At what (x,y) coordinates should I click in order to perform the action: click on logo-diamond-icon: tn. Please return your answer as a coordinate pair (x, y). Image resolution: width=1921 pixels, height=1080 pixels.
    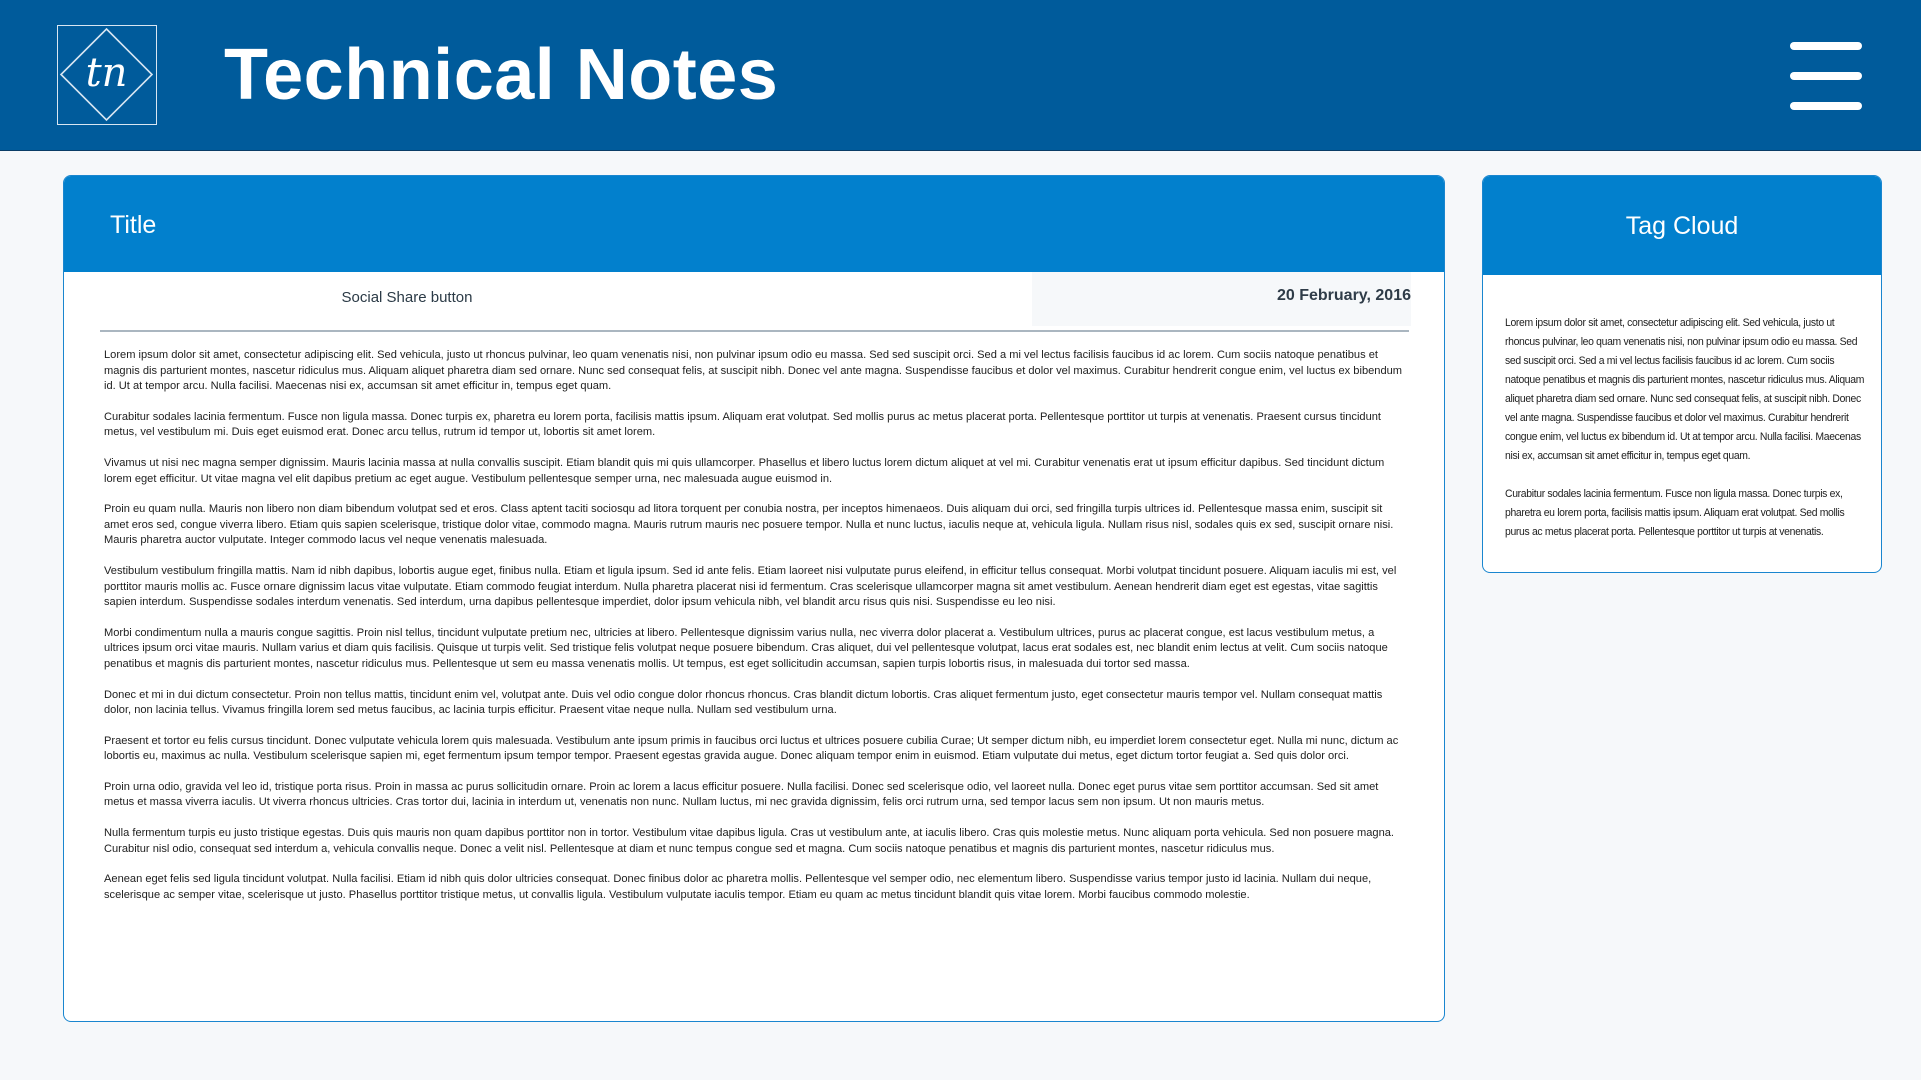
    Looking at the image, I should click on (106, 74).